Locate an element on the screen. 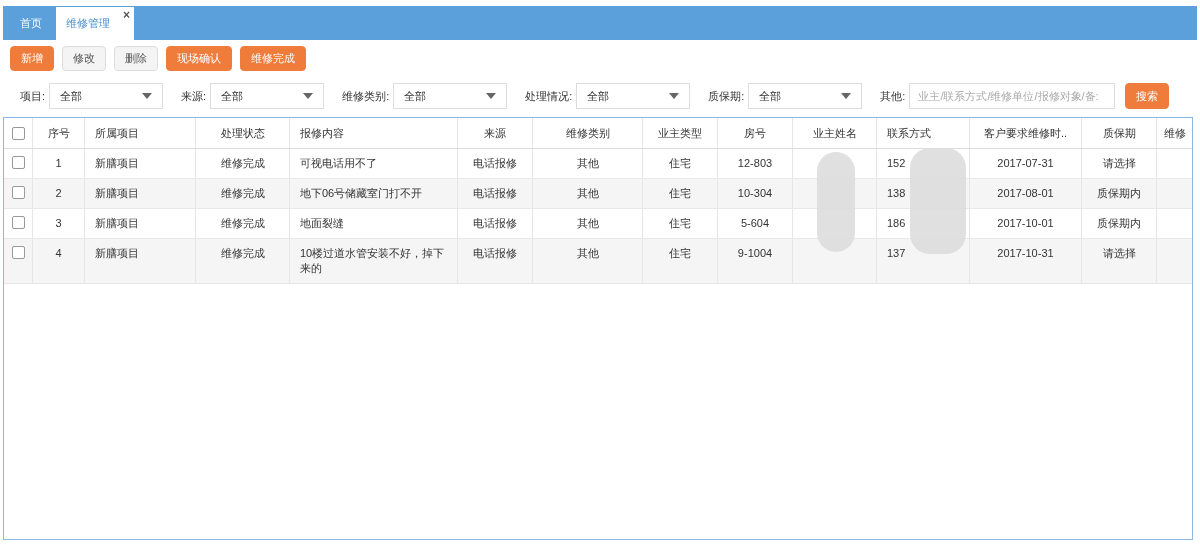  table-cell: 137 is located at coordinates (896, 253).